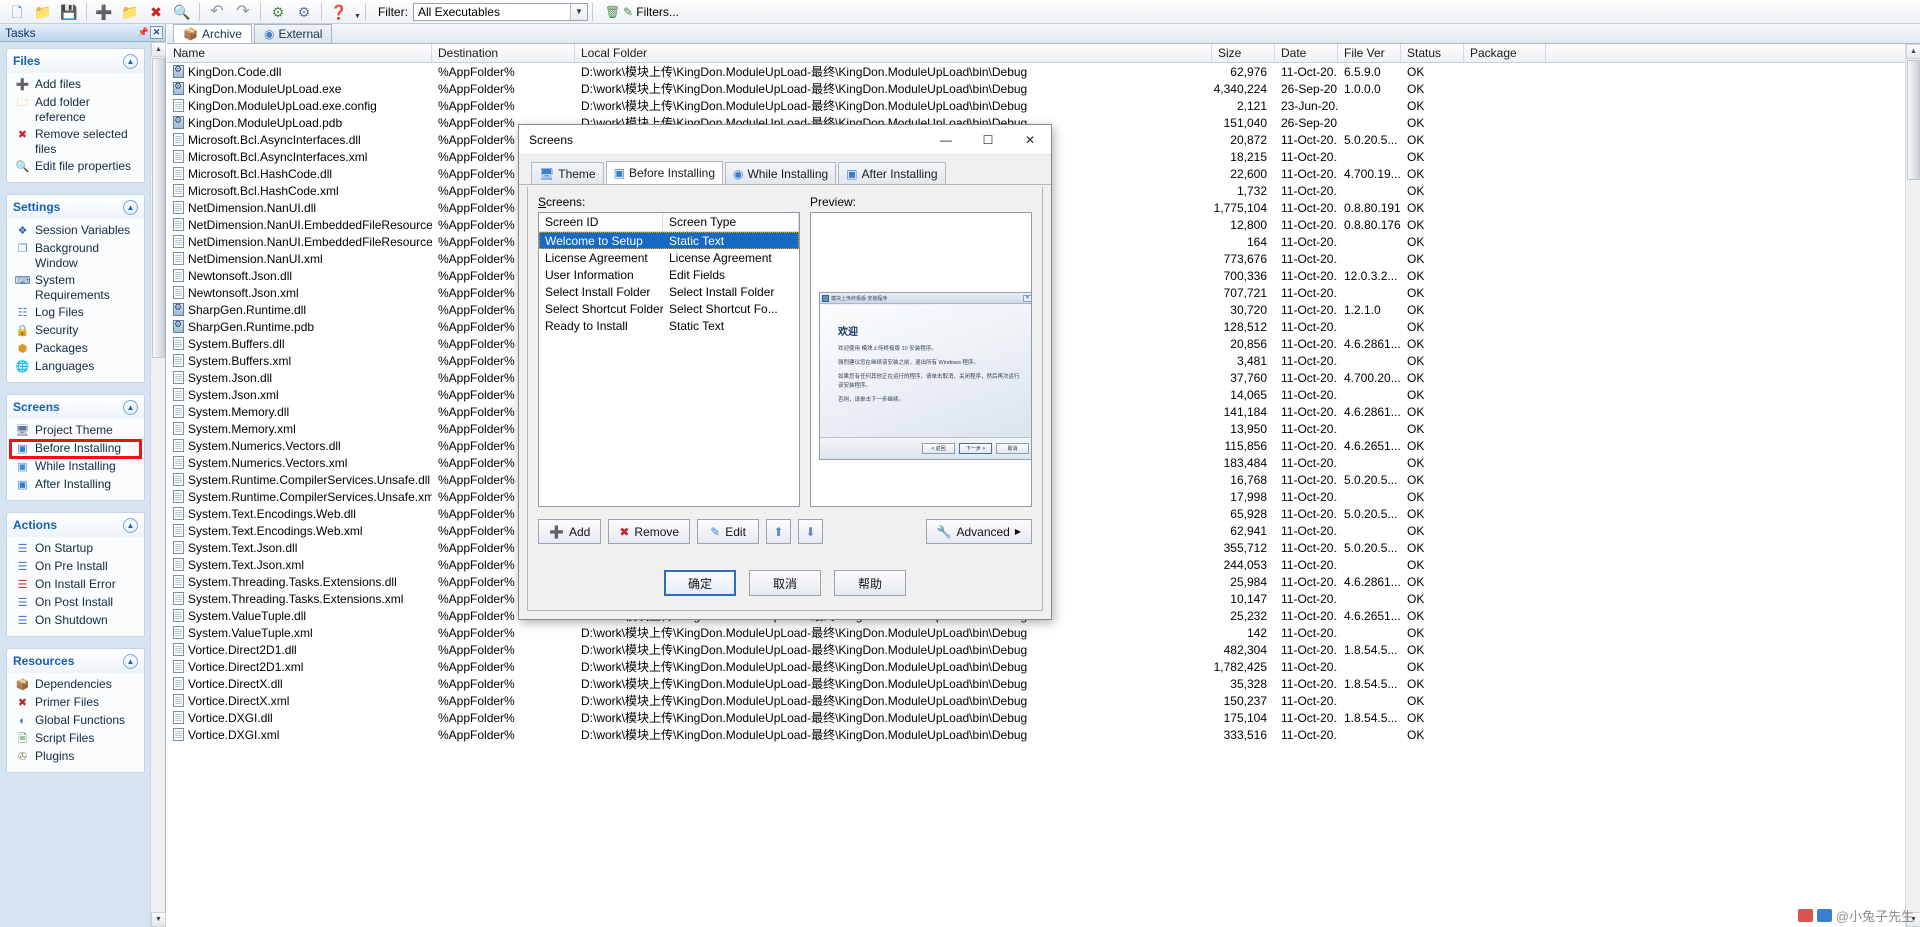  I want to click on settings-button: ⚙, so click(304, 12).